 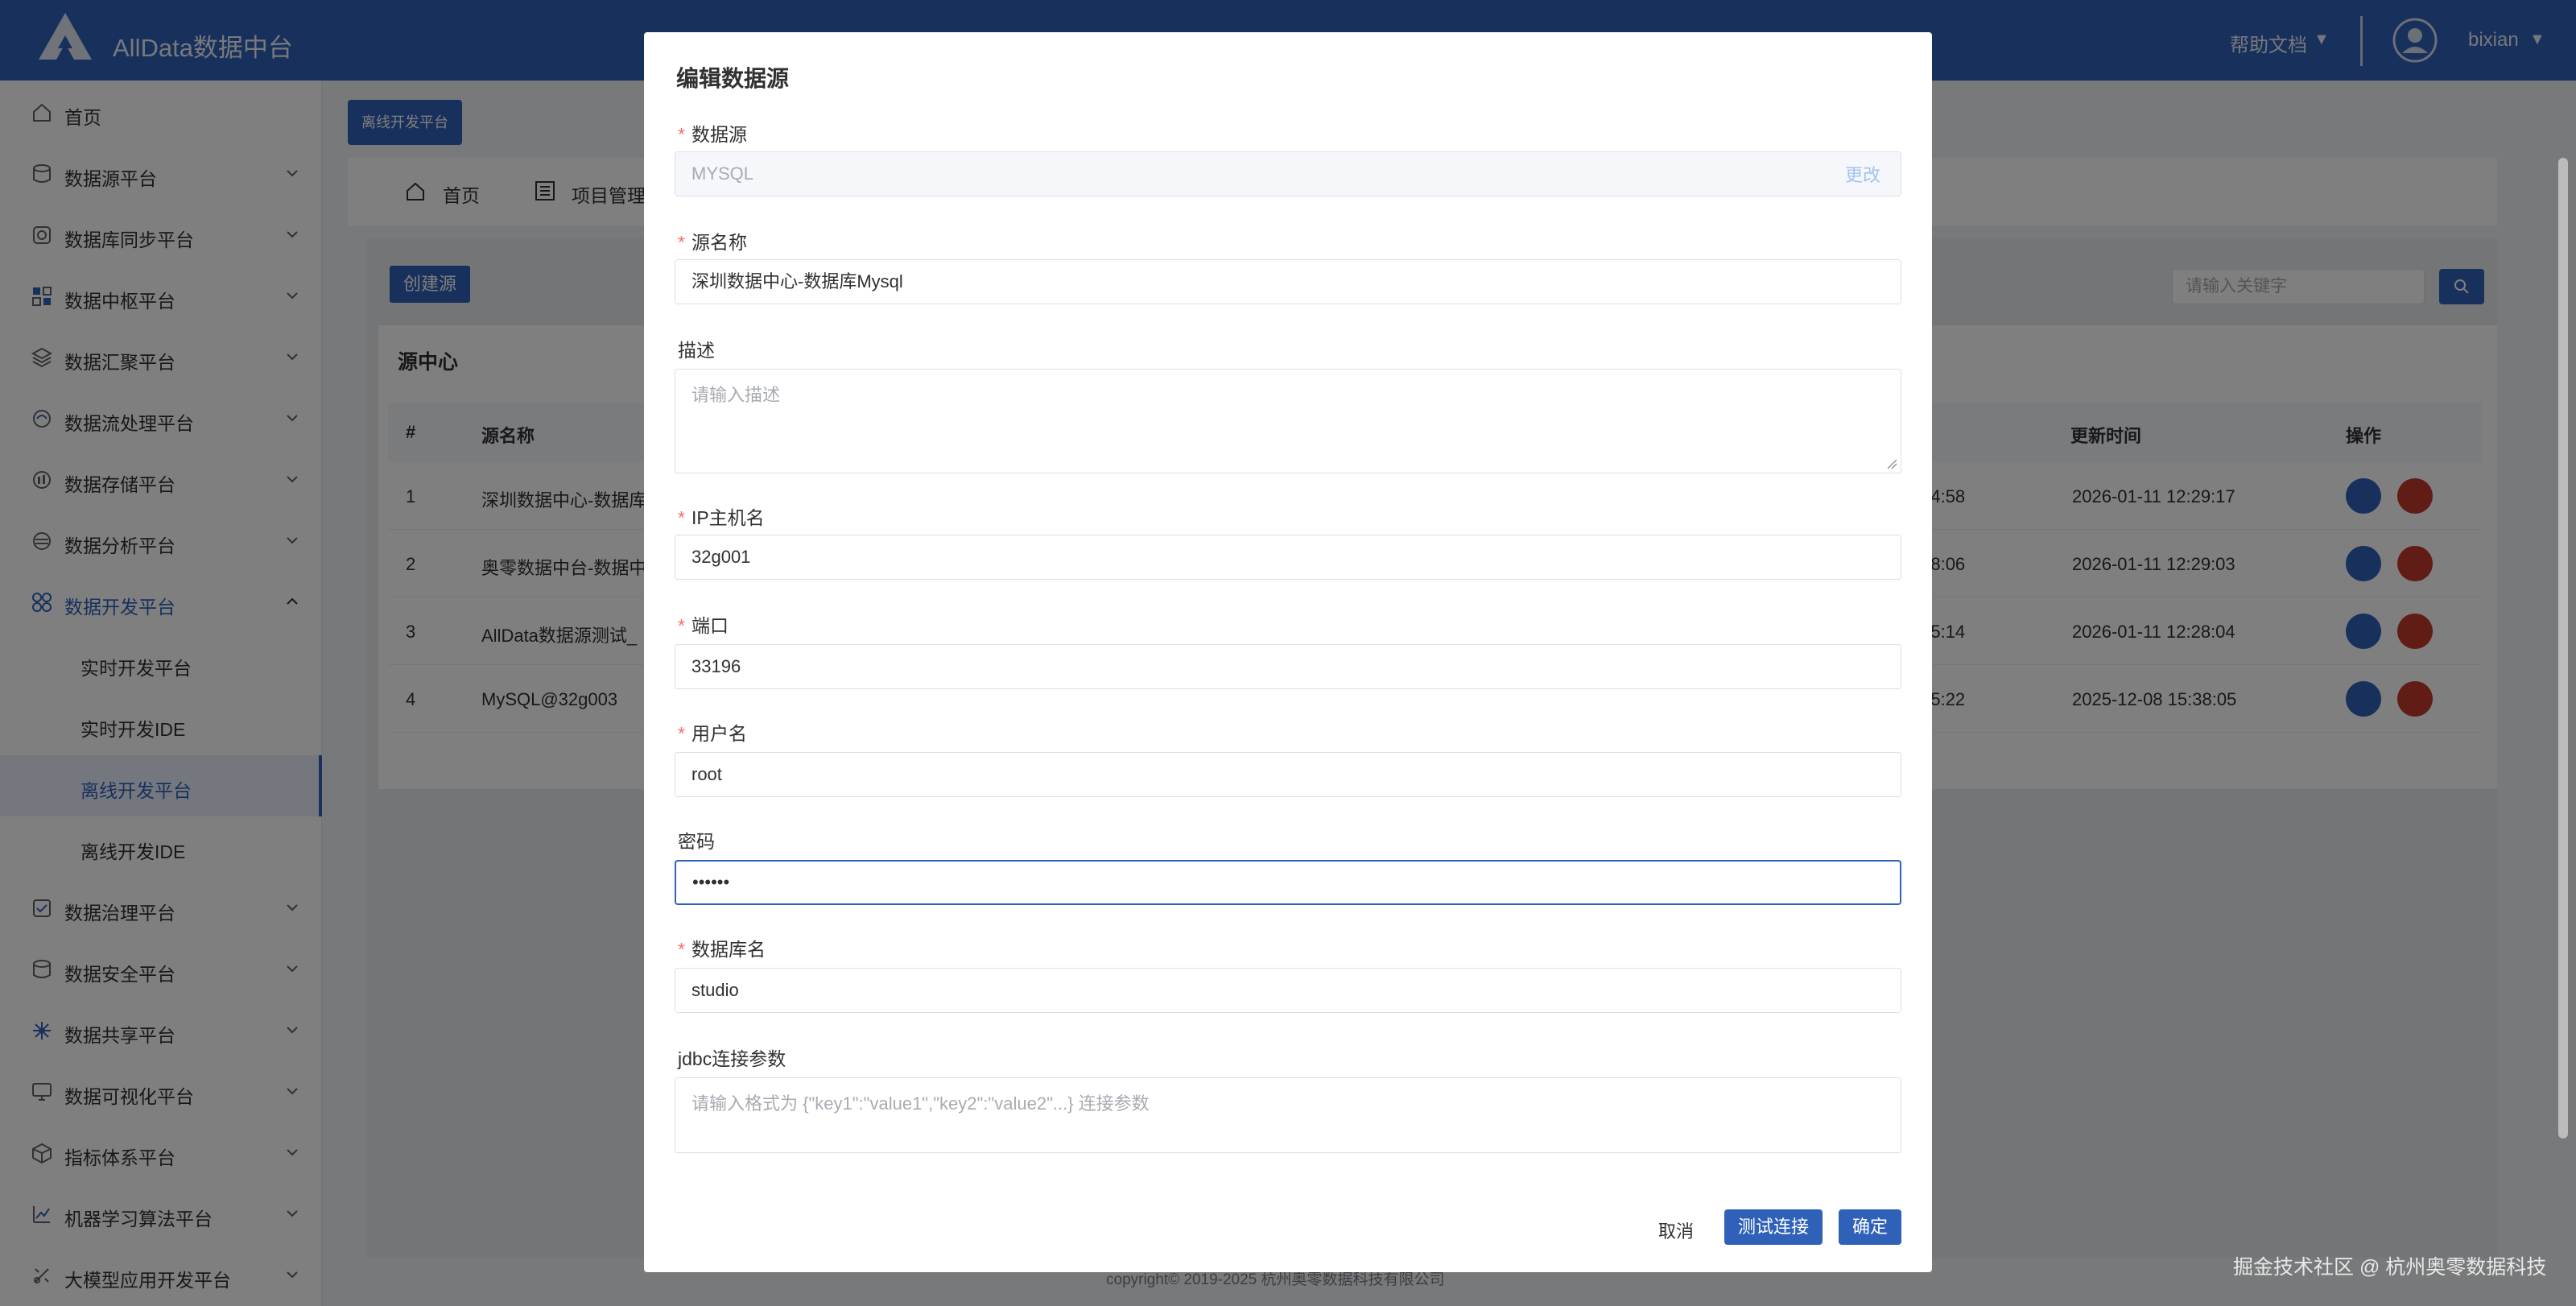 I want to click on username-label: * 用户名, so click(x=712, y=733).